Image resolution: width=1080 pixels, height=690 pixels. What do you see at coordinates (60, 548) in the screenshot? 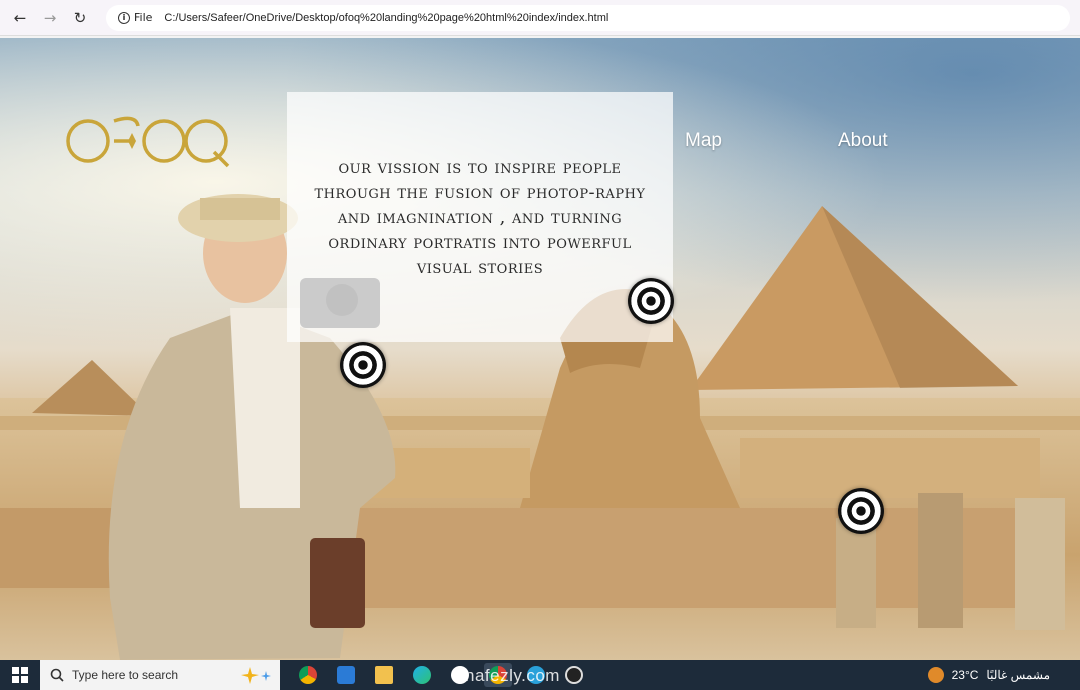
I see `stone-blocks-left` at bounding box center [60, 548].